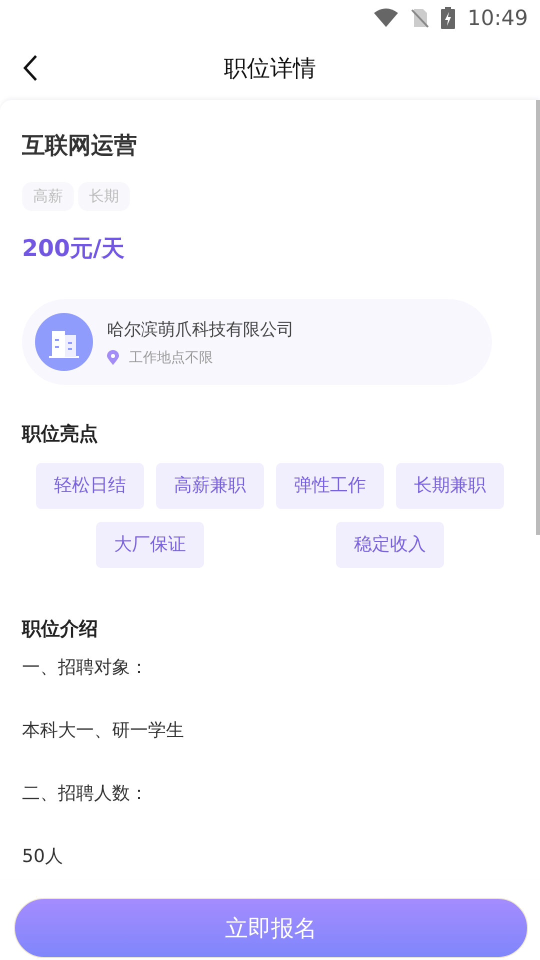  What do you see at coordinates (150, 545) in the screenshot?
I see `highlight-tag: 大厂保证` at bounding box center [150, 545].